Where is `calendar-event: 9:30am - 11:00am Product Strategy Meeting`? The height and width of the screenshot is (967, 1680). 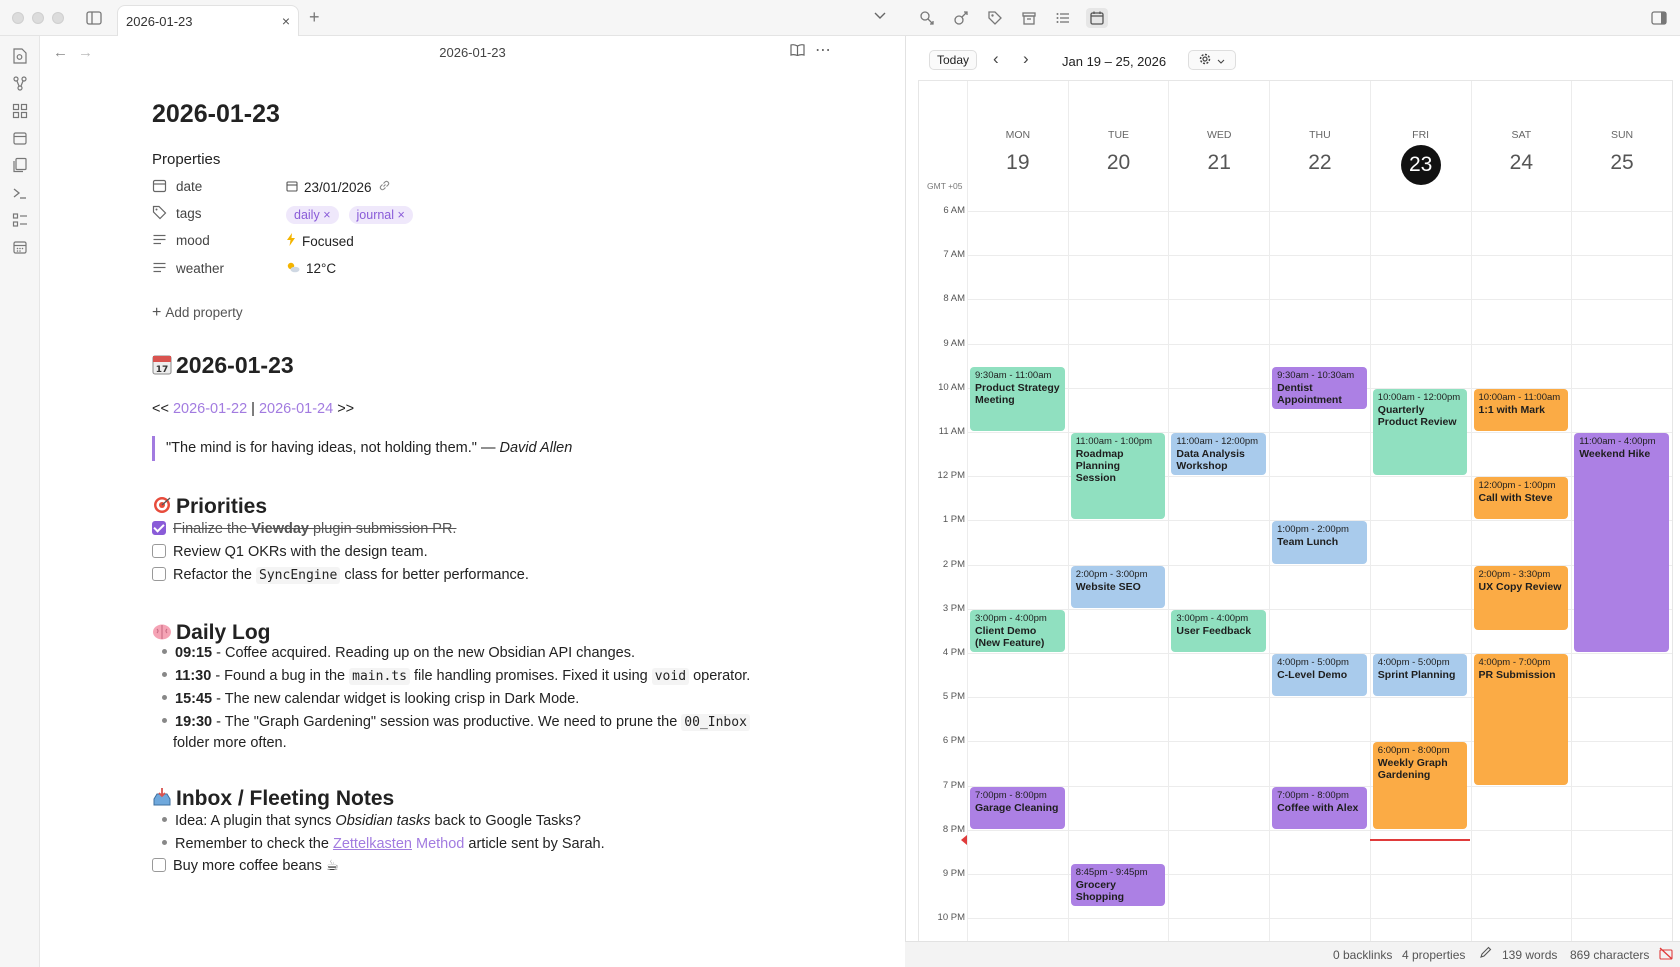
calendar-event: 9:30am - 11:00am Product Strategy Meeting is located at coordinates (1017, 398).